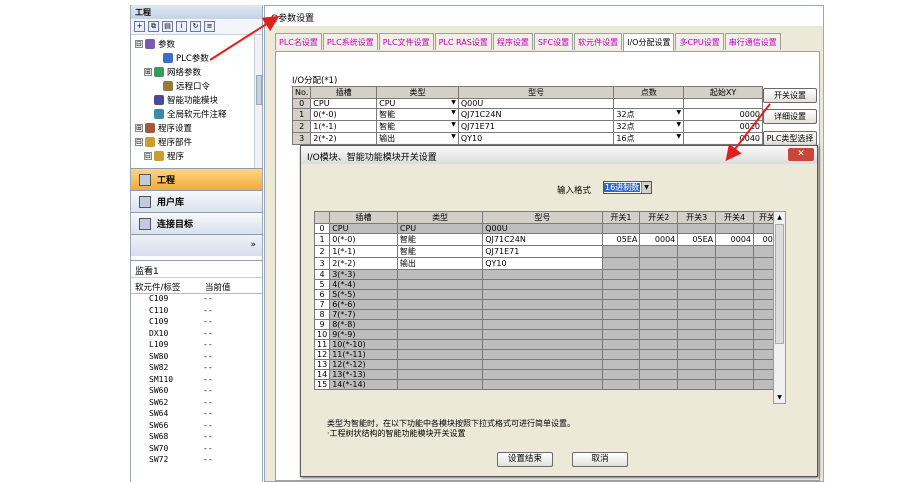 The width and height of the screenshot is (906, 482). What do you see at coordinates (549, 324) in the screenshot?
I see `switch-row: 9 8(*-8)` at bounding box center [549, 324].